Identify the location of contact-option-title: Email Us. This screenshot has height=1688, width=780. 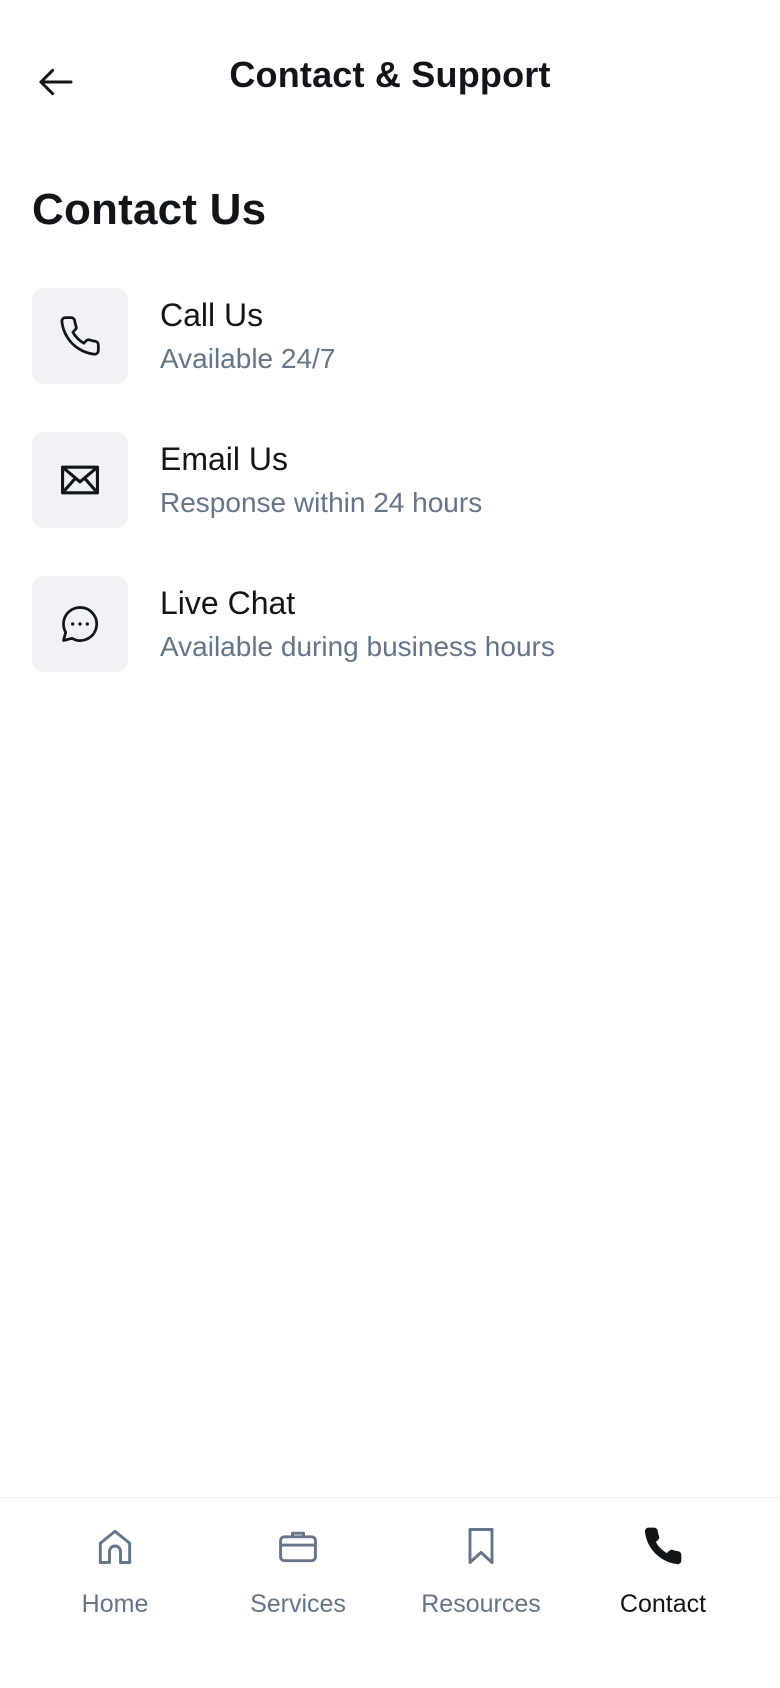
(224, 459).